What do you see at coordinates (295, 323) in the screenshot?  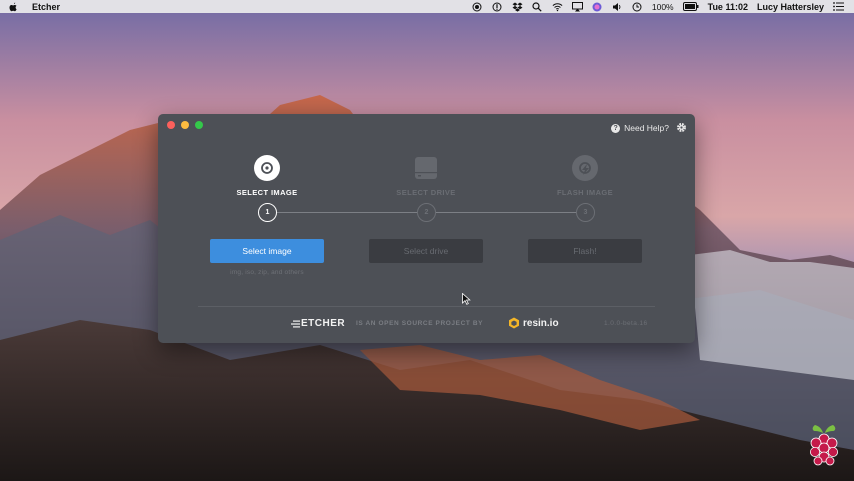 I see `speed-lines-icon` at bounding box center [295, 323].